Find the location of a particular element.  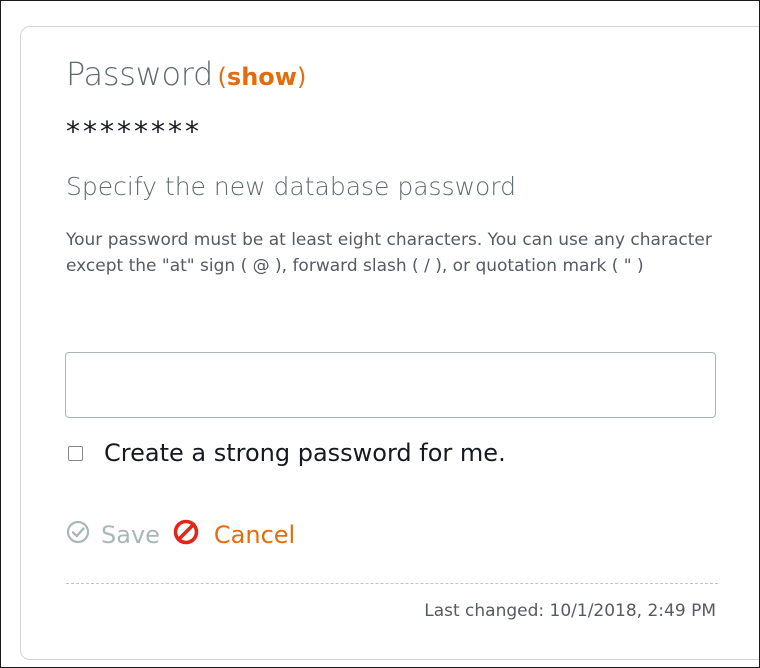

cancel-label: Cancel is located at coordinates (254, 535).